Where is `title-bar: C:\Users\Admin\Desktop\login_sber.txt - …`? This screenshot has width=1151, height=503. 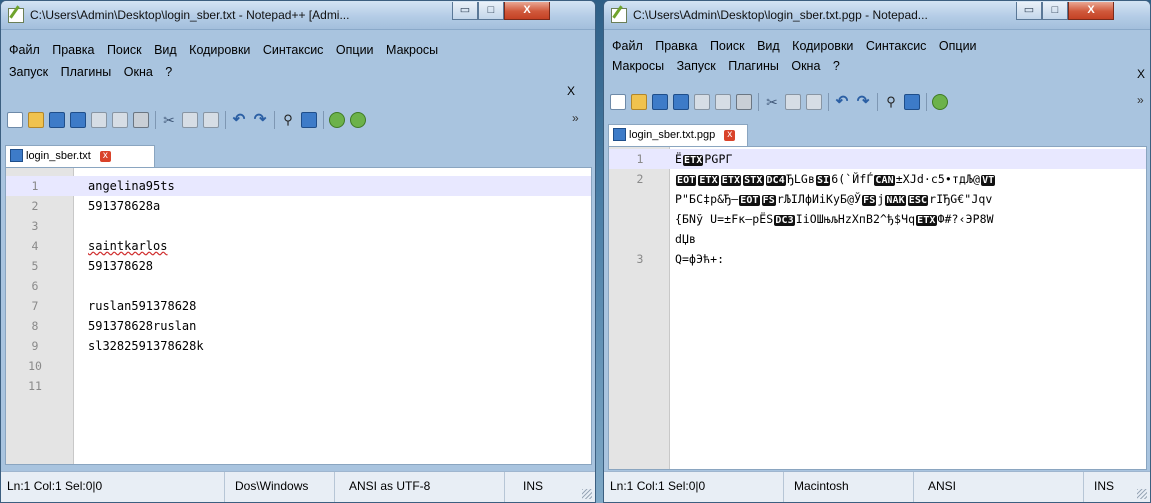
title-bar: C:\Users\Admin\Desktop\login_sber.txt - … is located at coordinates (298, 15).